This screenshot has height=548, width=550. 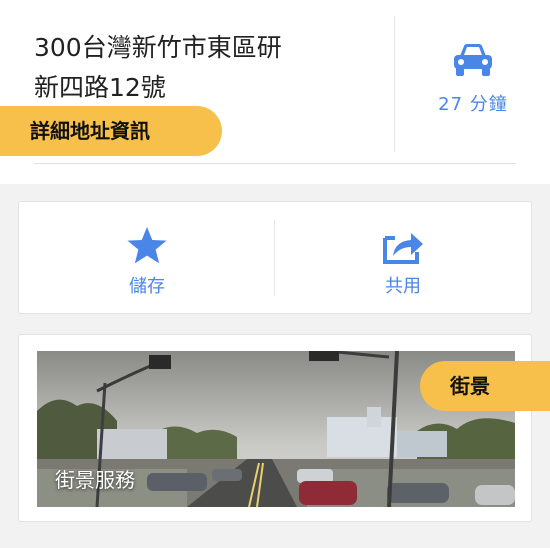 I want to click on save-label: 儲存, so click(x=147, y=286).